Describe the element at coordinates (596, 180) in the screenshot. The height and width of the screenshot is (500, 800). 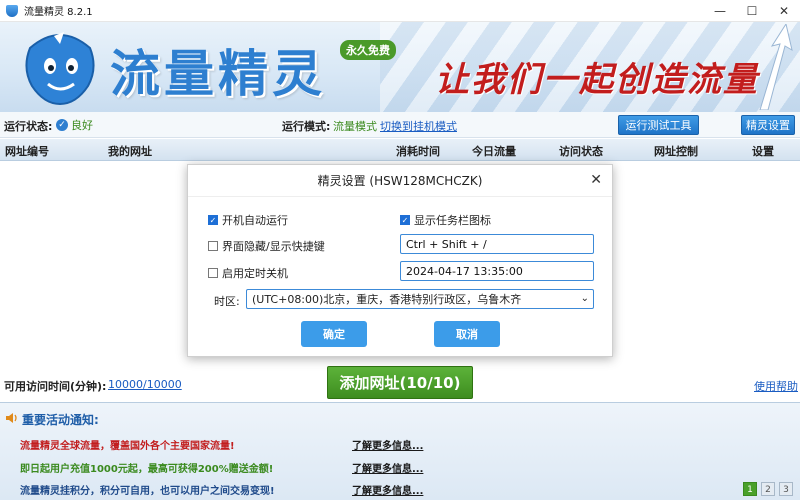
I see `dialog-close-icon: ✕` at that location.